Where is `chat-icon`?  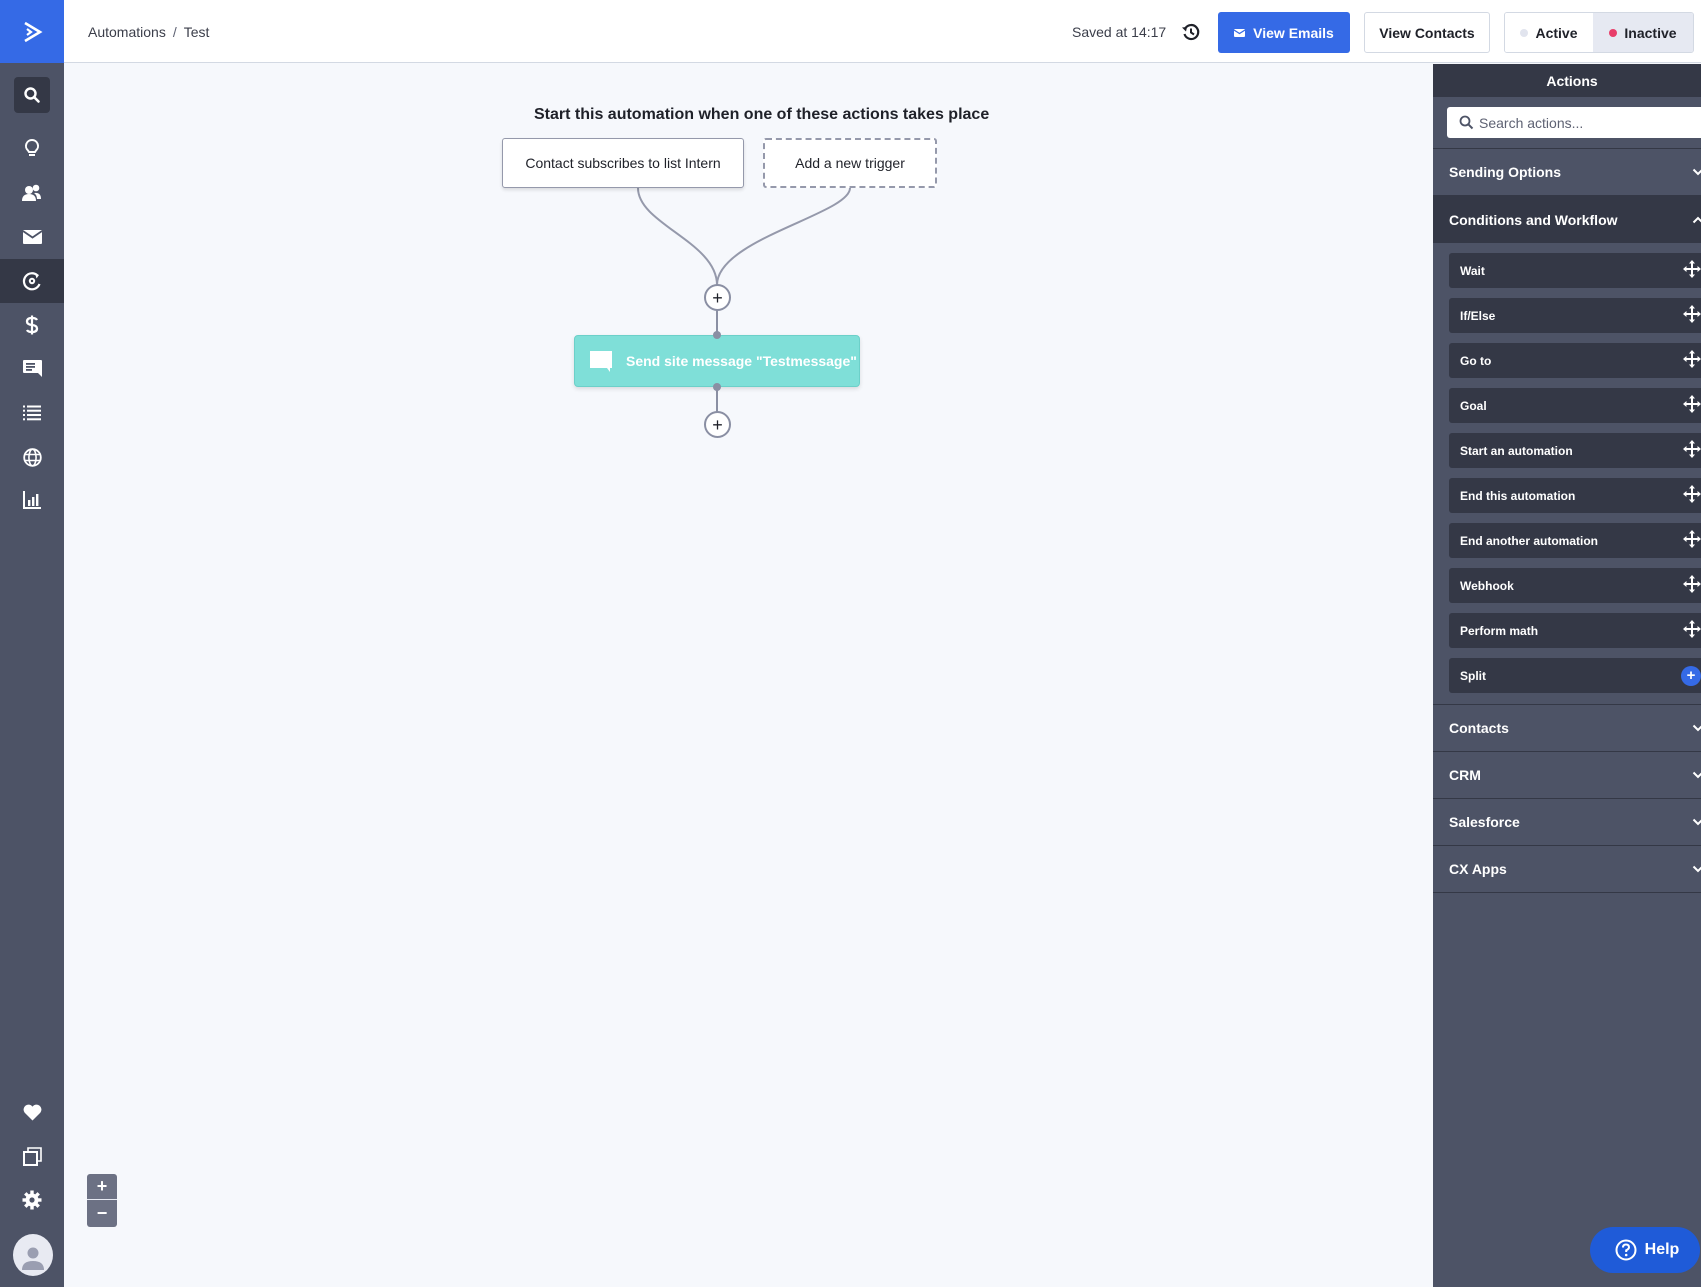 chat-icon is located at coordinates (32, 368).